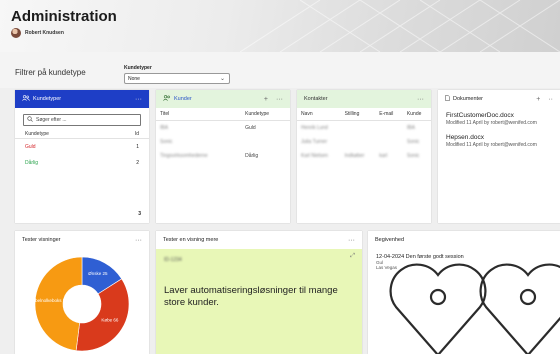 The height and width of the screenshot is (354, 560). What do you see at coordinates (32, 163) in the screenshot?
I see `row-name: Dårlig` at bounding box center [32, 163].